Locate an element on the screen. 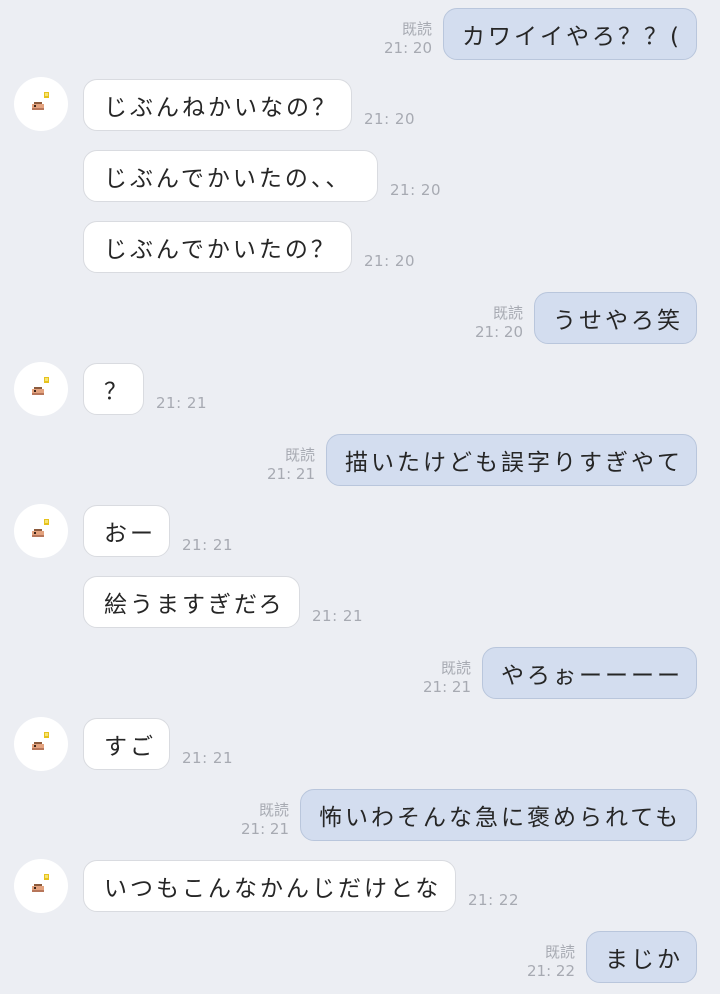  message-bubble-incoming: じぶんでかいたの、、 is located at coordinates (230, 176).